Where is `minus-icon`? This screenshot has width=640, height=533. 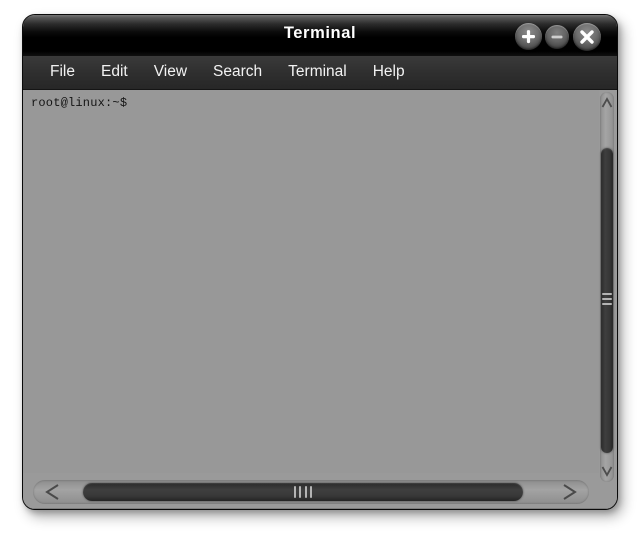
minus-icon is located at coordinates (557, 37).